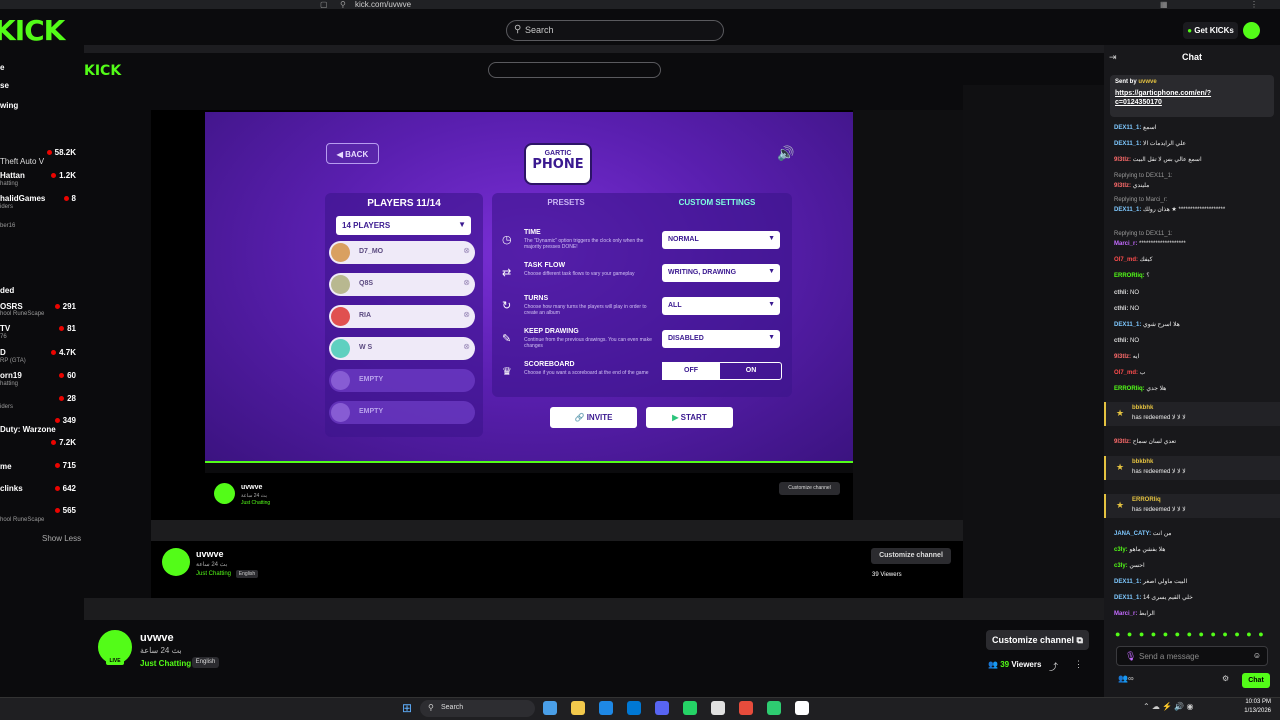  Describe the element at coordinates (1194, 550) in the screenshot. I see `chat-message: c3ly: هلا بفشن ماهو` at that location.